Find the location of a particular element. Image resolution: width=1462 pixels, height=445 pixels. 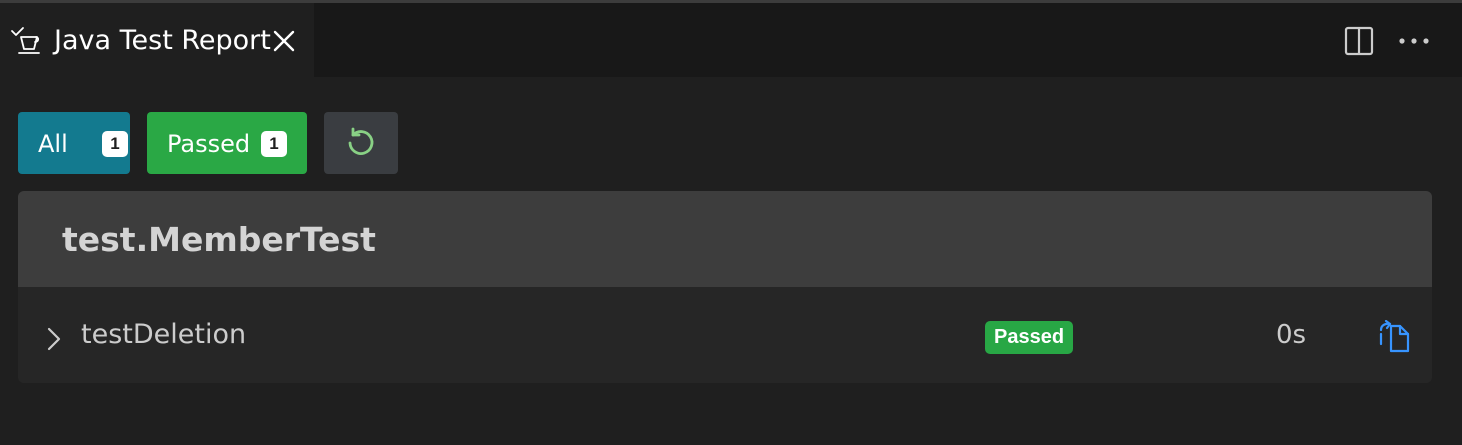

rerun-icon is located at coordinates (361, 141).